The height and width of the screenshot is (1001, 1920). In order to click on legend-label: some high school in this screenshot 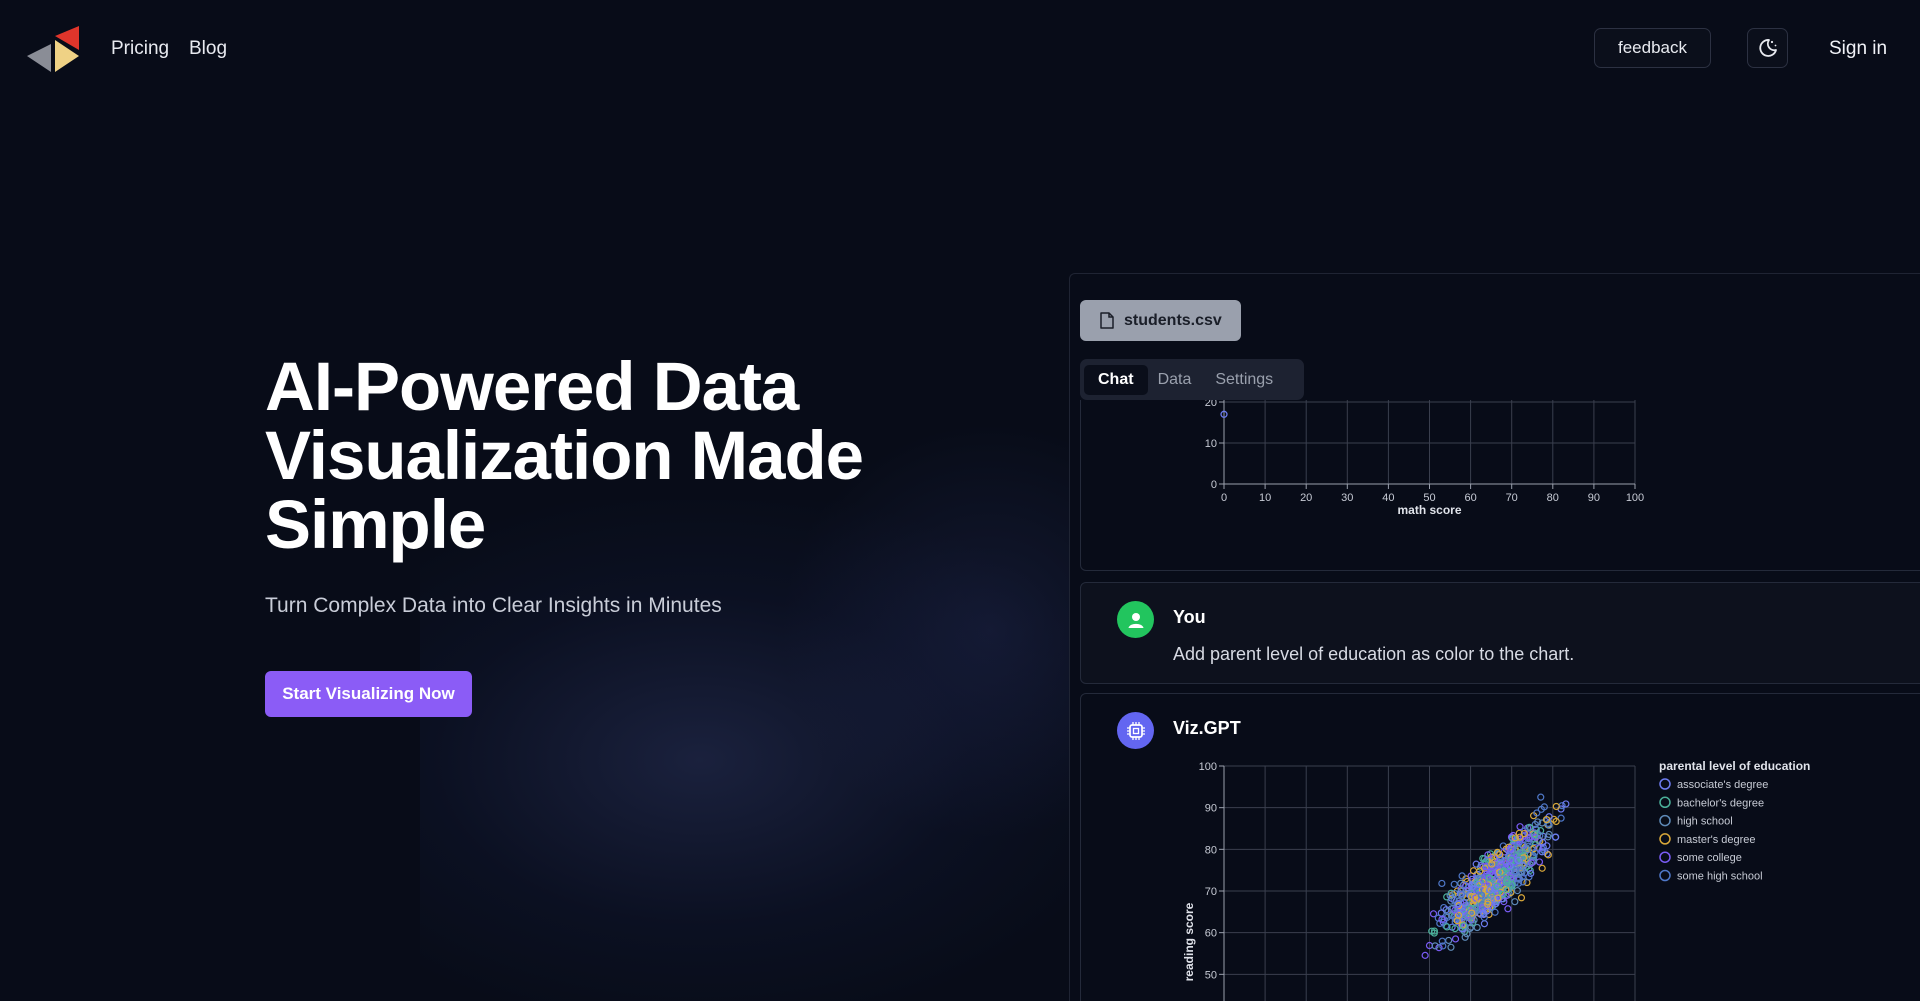, I will do `click(1720, 877)`.